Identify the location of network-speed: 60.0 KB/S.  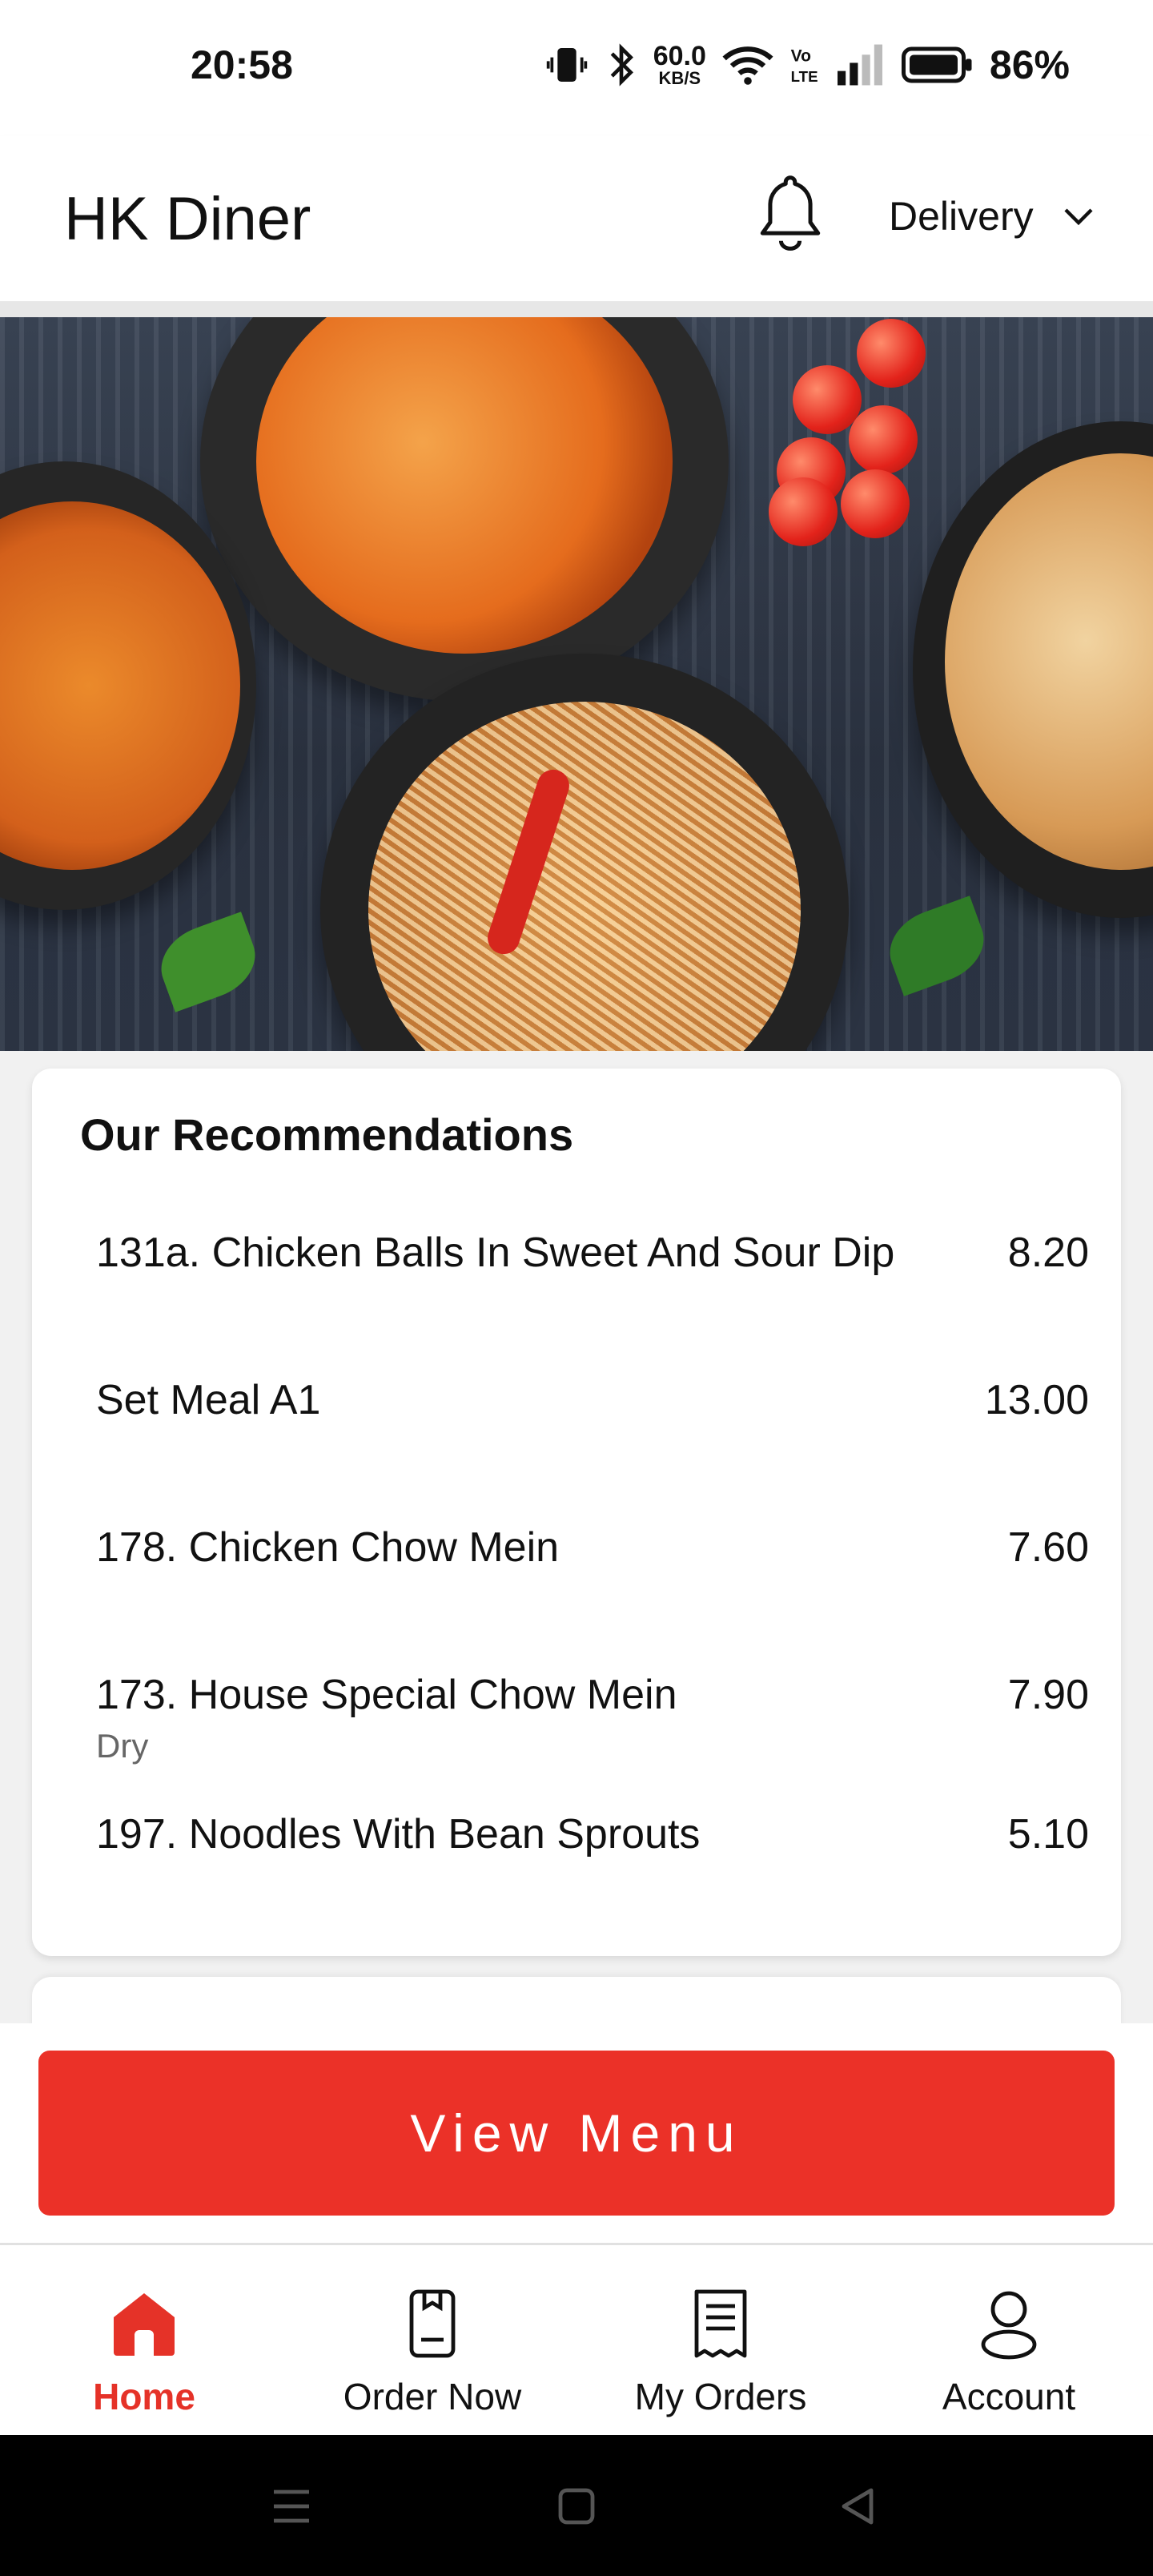
(679, 64).